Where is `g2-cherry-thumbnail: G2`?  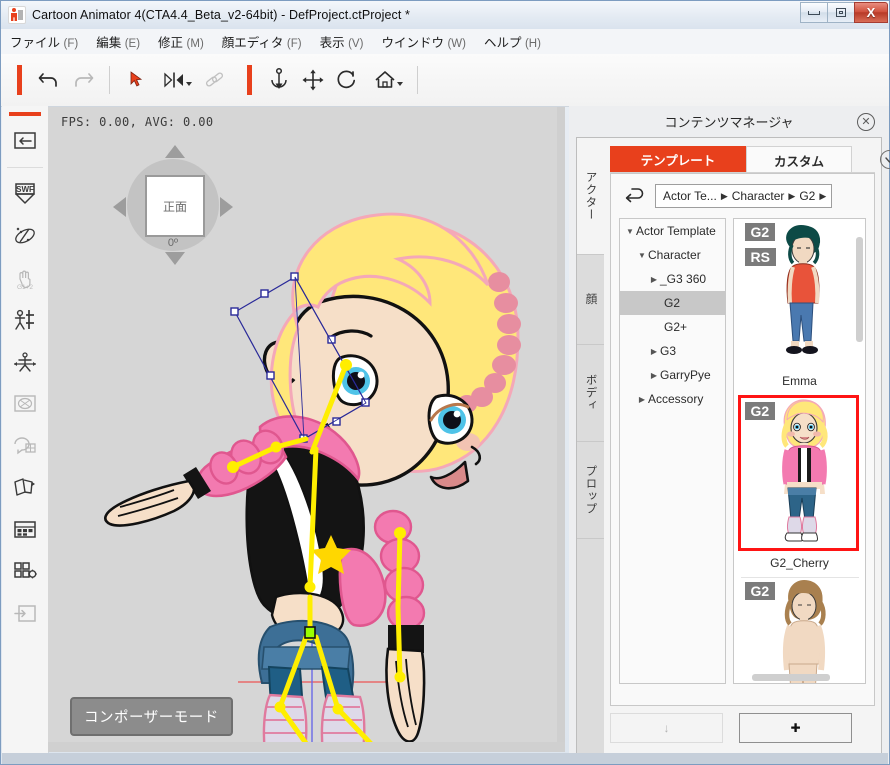
g2-cherry-thumbnail: G2 is located at coordinates (798, 473).